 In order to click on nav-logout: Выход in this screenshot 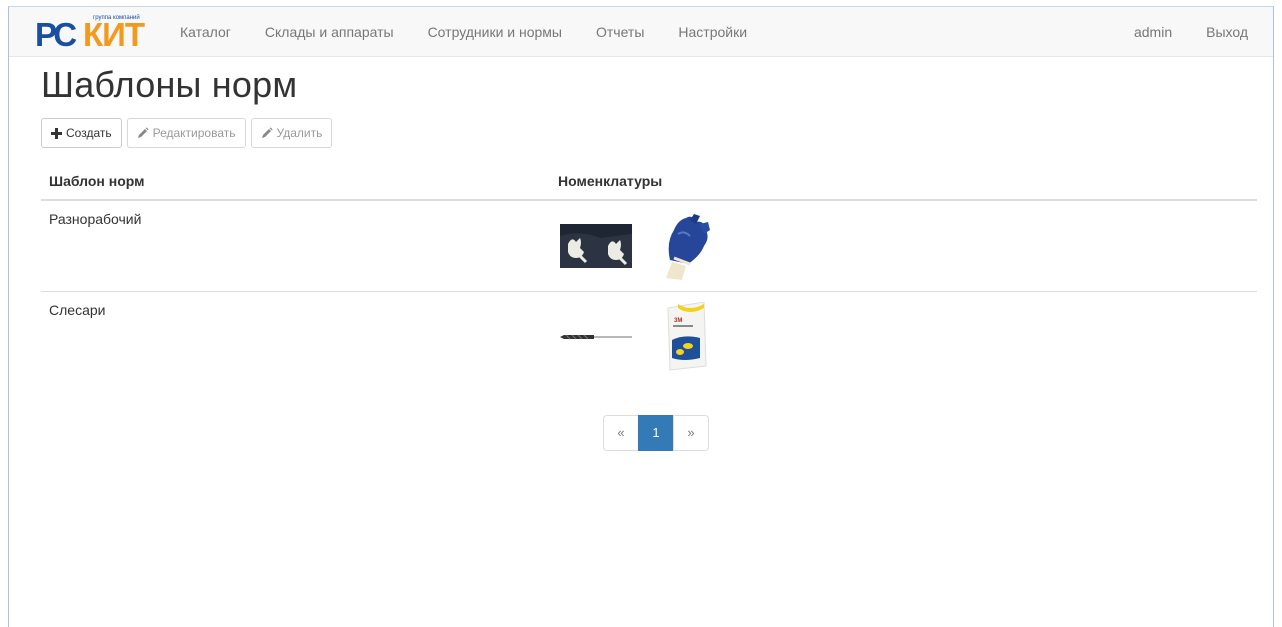, I will do `click(1227, 32)`.